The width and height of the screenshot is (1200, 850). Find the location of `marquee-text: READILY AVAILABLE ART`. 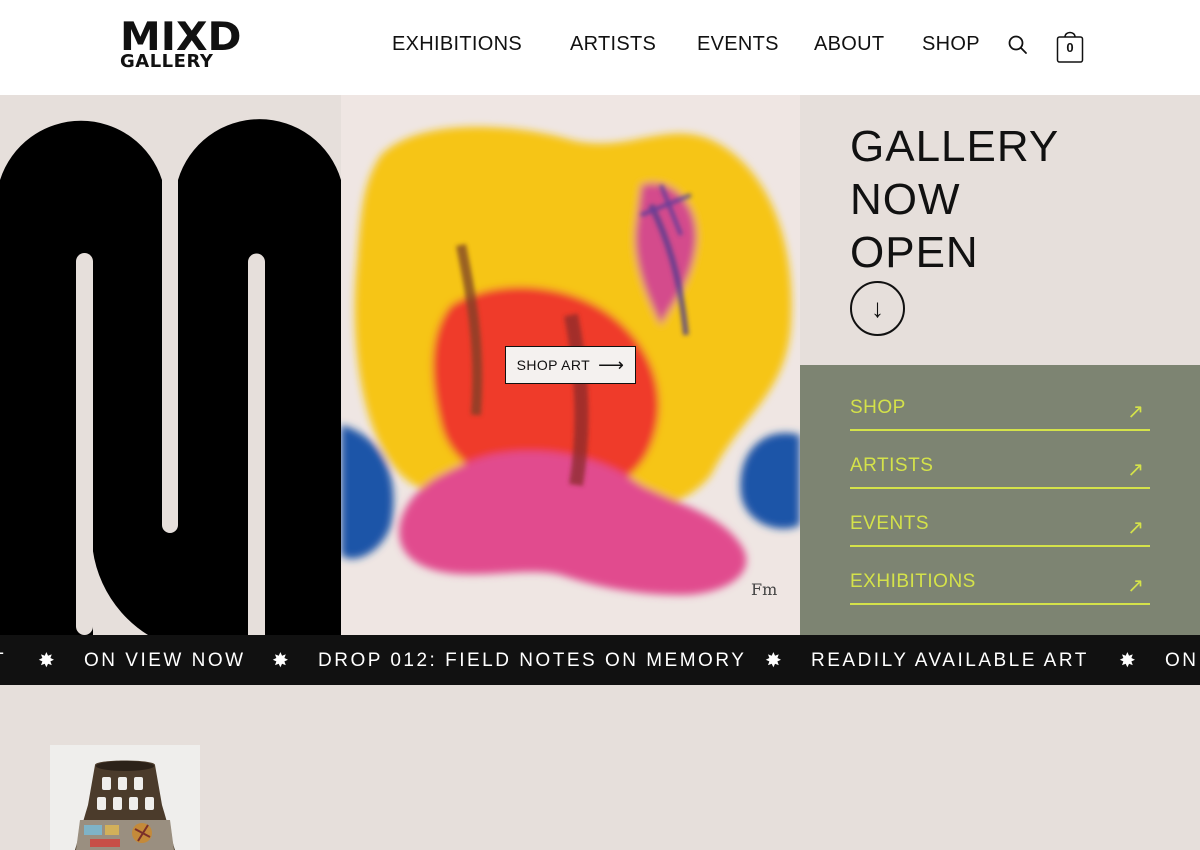

marquee-text: READILY AVAILABLE ART is located at coordinates (950, 660).